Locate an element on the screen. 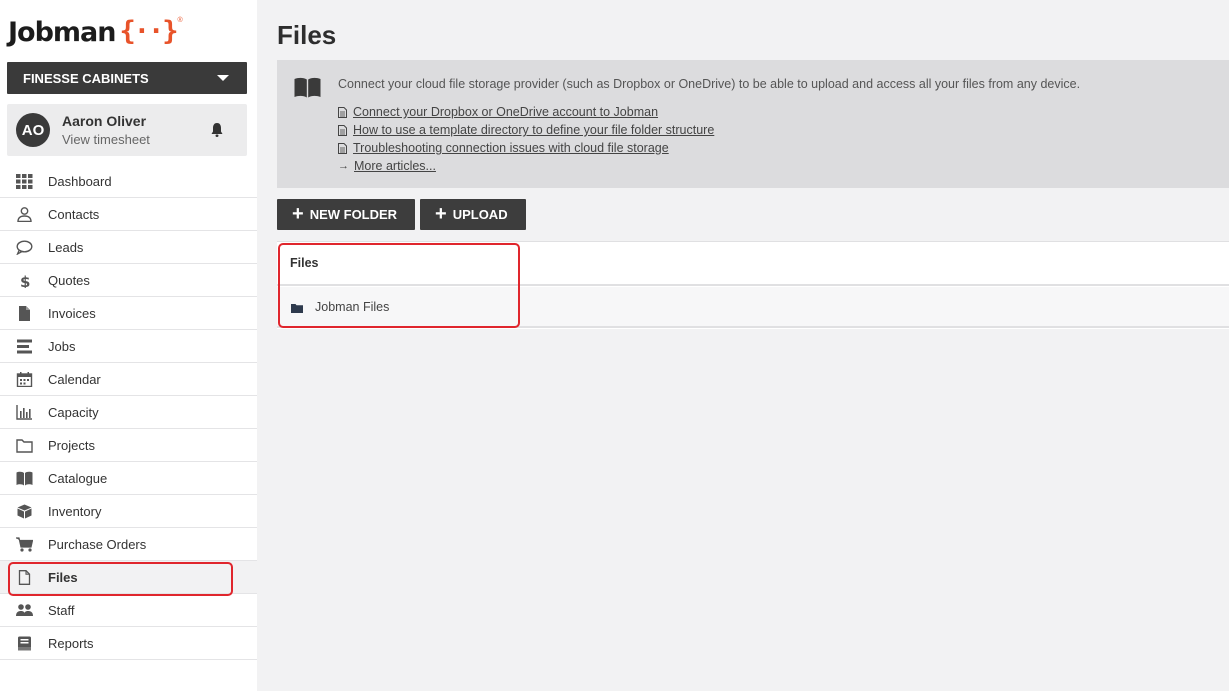 The height and width of the screenshot is (691, 1229). view-timesheet-link: View timesheet is located at coordinates (106, 139).